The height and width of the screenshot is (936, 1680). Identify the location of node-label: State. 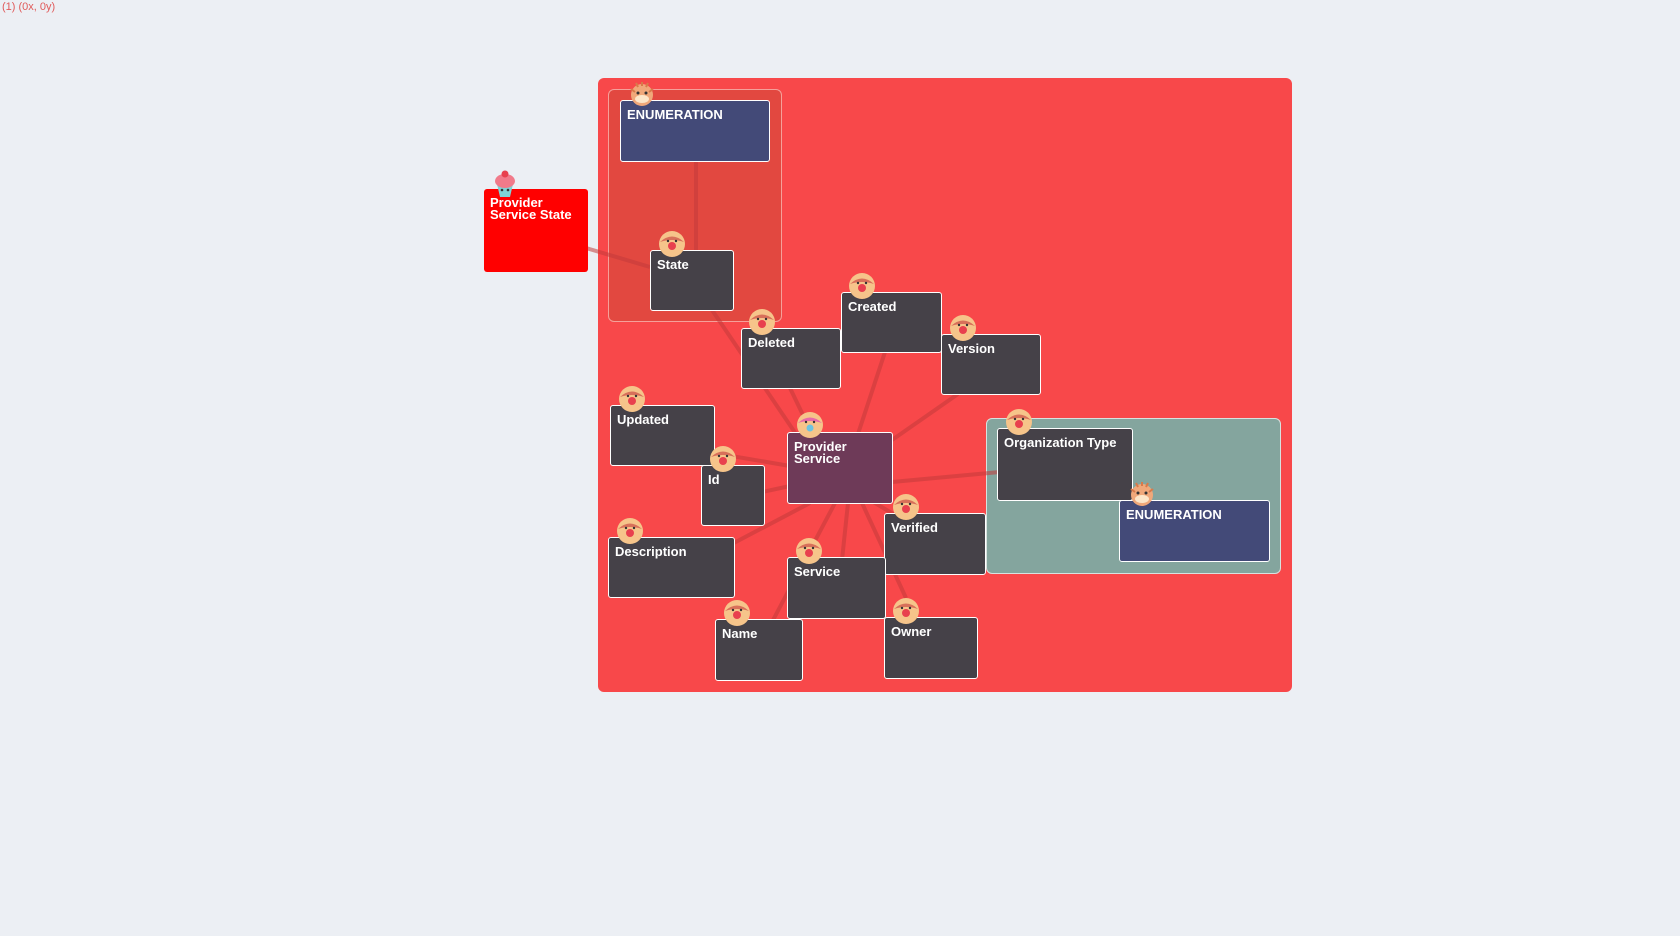
(673, 264).